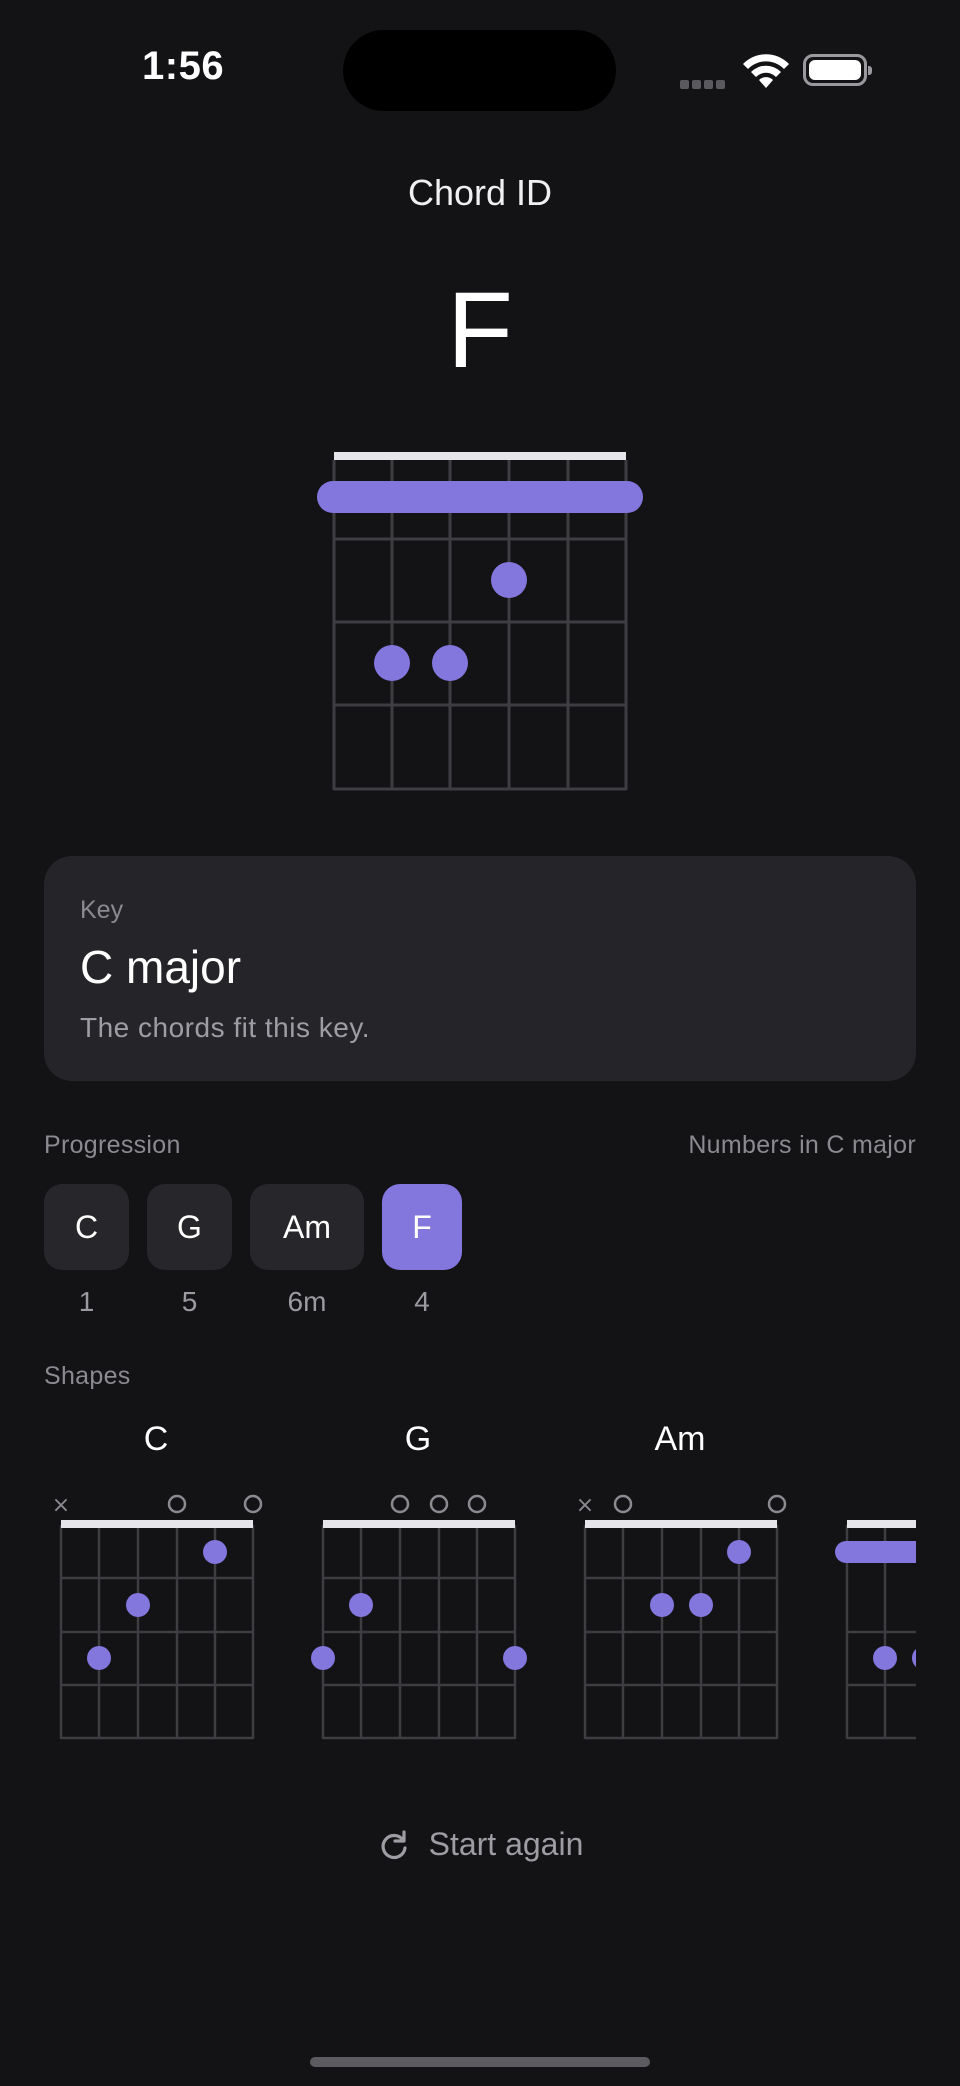 This screenshot has width=960, height=2086. I want to click on shape-diagram-g, so click(419, 1617).